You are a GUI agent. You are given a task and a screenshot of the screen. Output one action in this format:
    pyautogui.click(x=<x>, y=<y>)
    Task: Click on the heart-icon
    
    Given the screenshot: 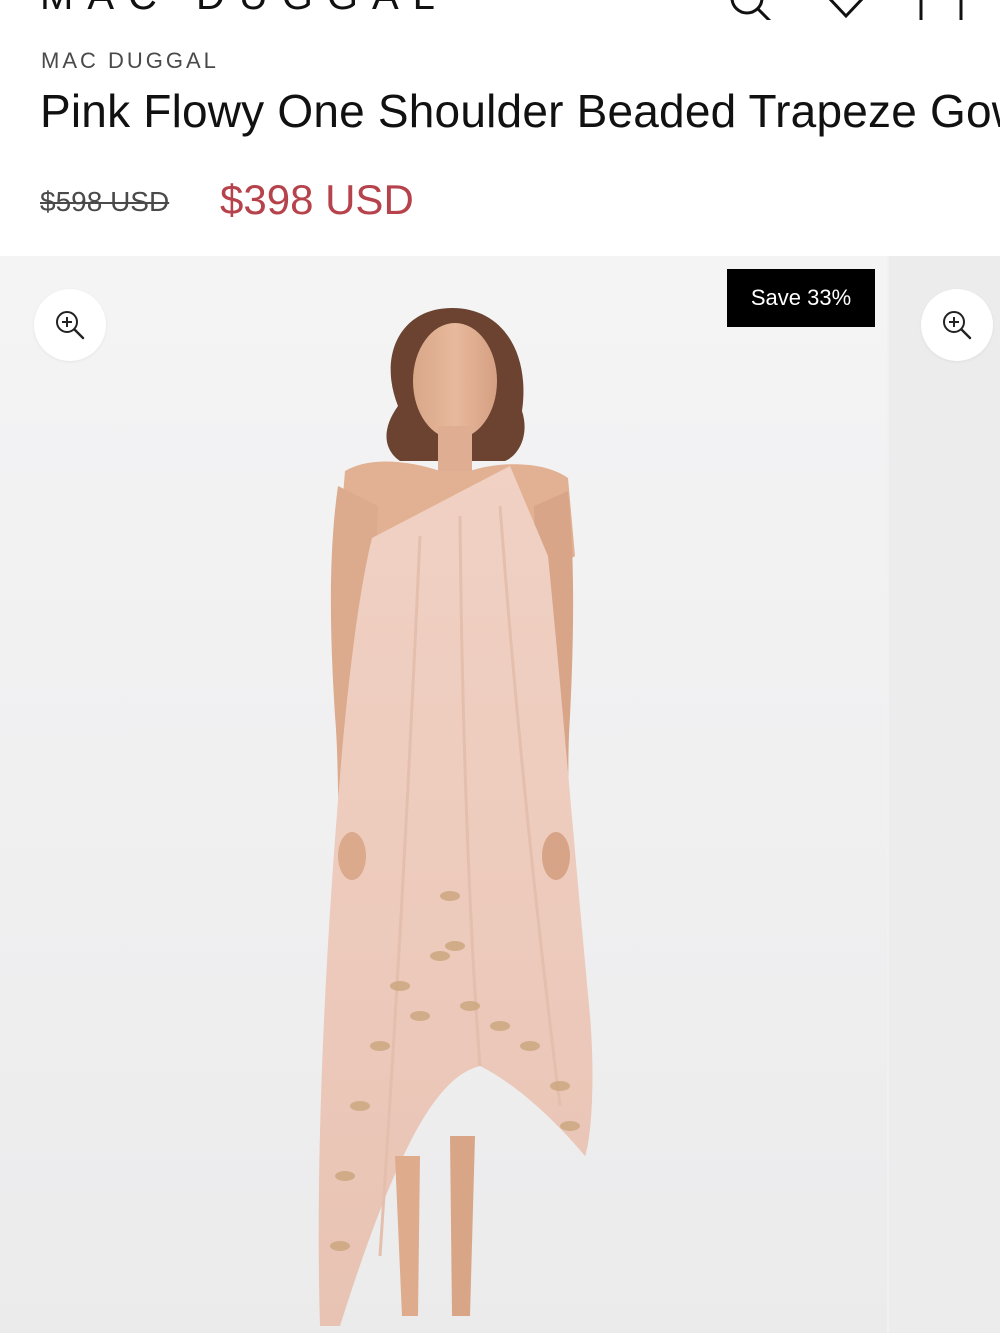 What is the action you would take?
    pyautogui.click(x=846, y=10)
    